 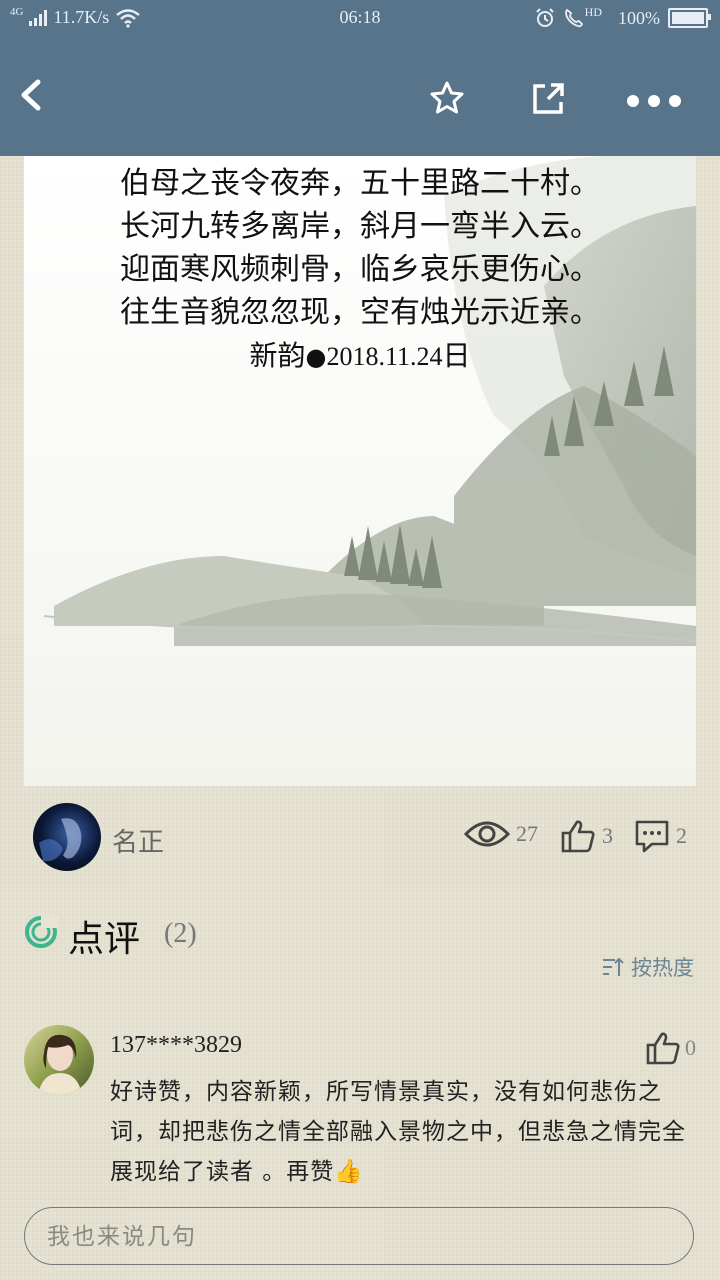 What do you see at coordinates (104, 939) in the screenshot?
I see `reviews-title: 点评` at bounding box center [104, 939].